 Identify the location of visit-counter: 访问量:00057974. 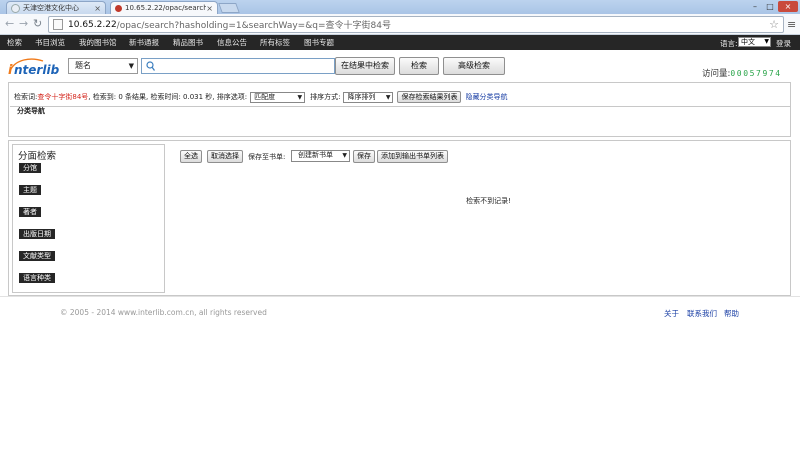
(742, 73).